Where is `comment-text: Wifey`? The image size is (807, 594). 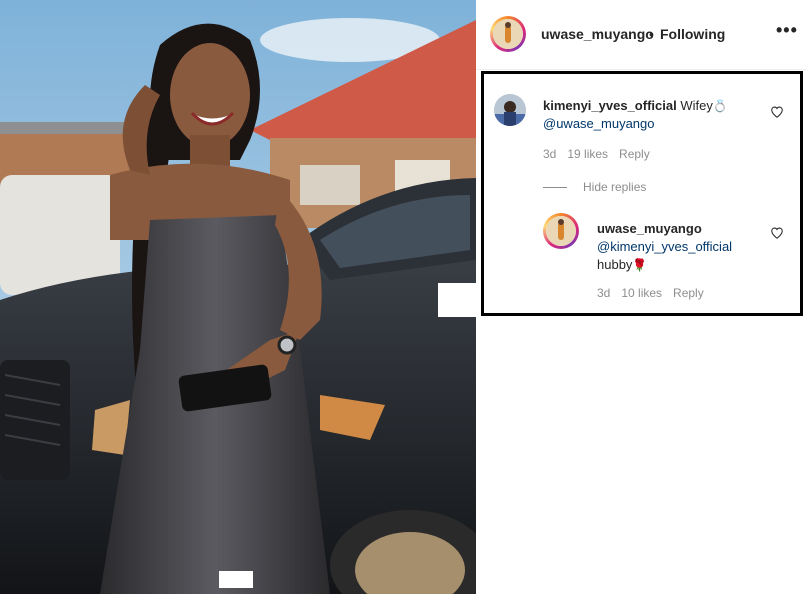
comment-text: Wifey is located at coordinates (696, 105).